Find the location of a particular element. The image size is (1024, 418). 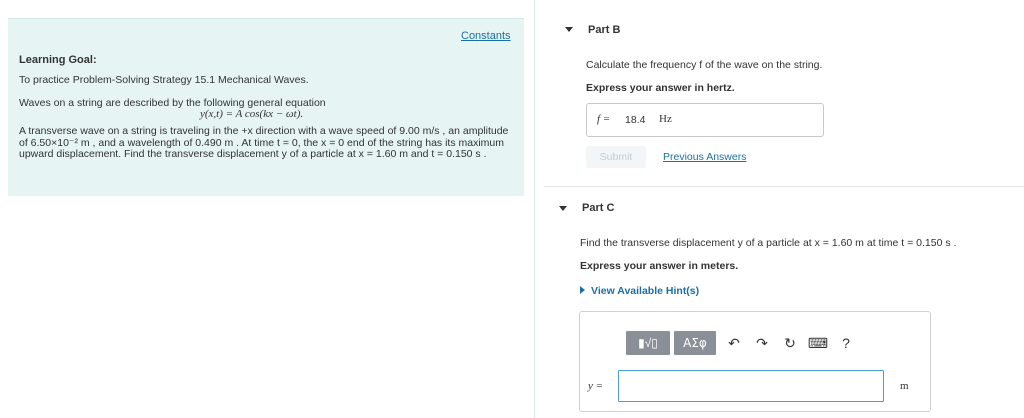

view-hints-label: View Available Hint(s) is located at coordinates (645, 291).